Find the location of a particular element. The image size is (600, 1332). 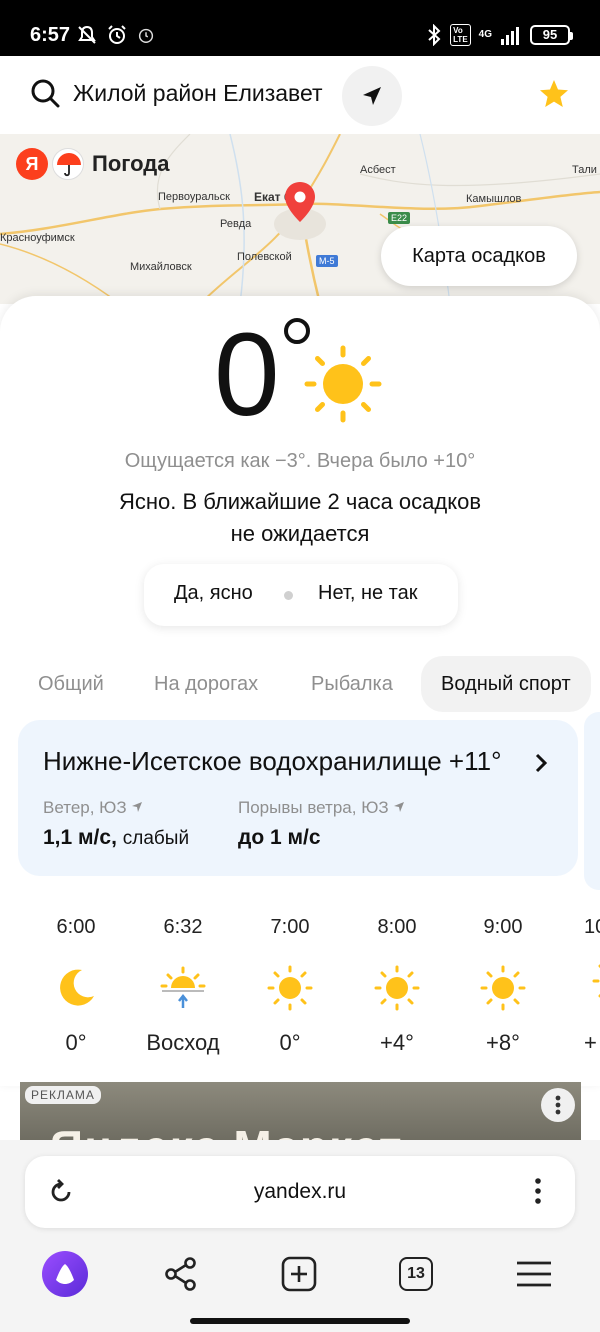

tab-water-sport: Водный спорт is located at coordinates (506, 684).